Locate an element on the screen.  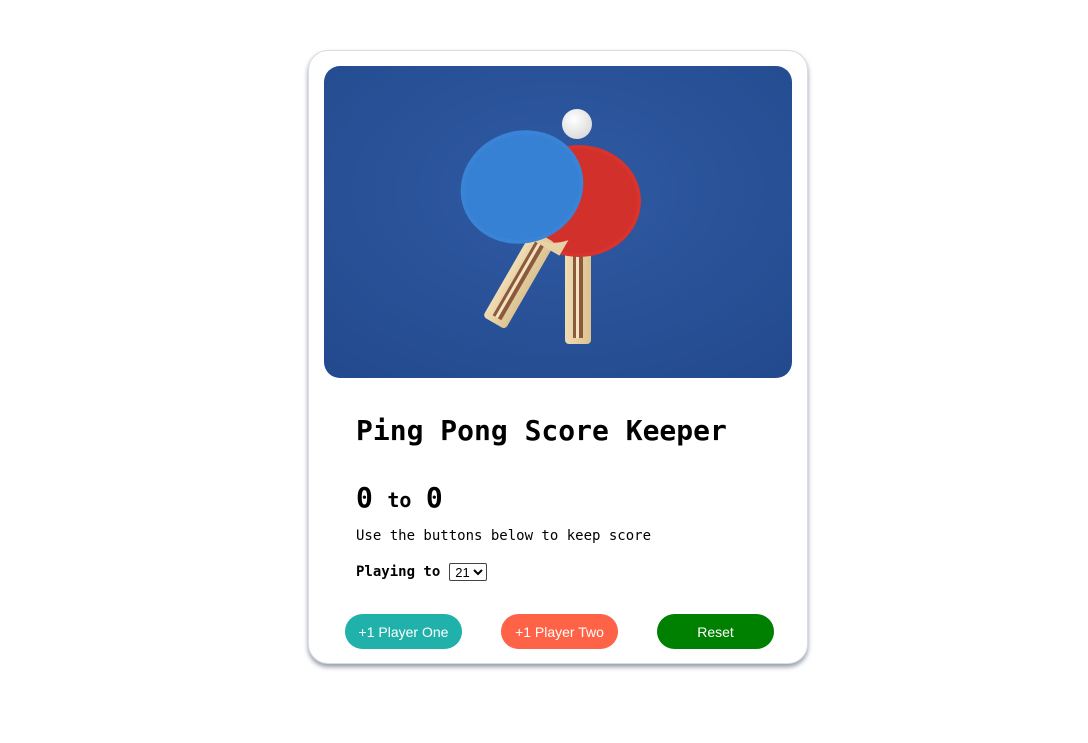
playing-to-row: Playing to 21 is located at coordinates (422, 572).